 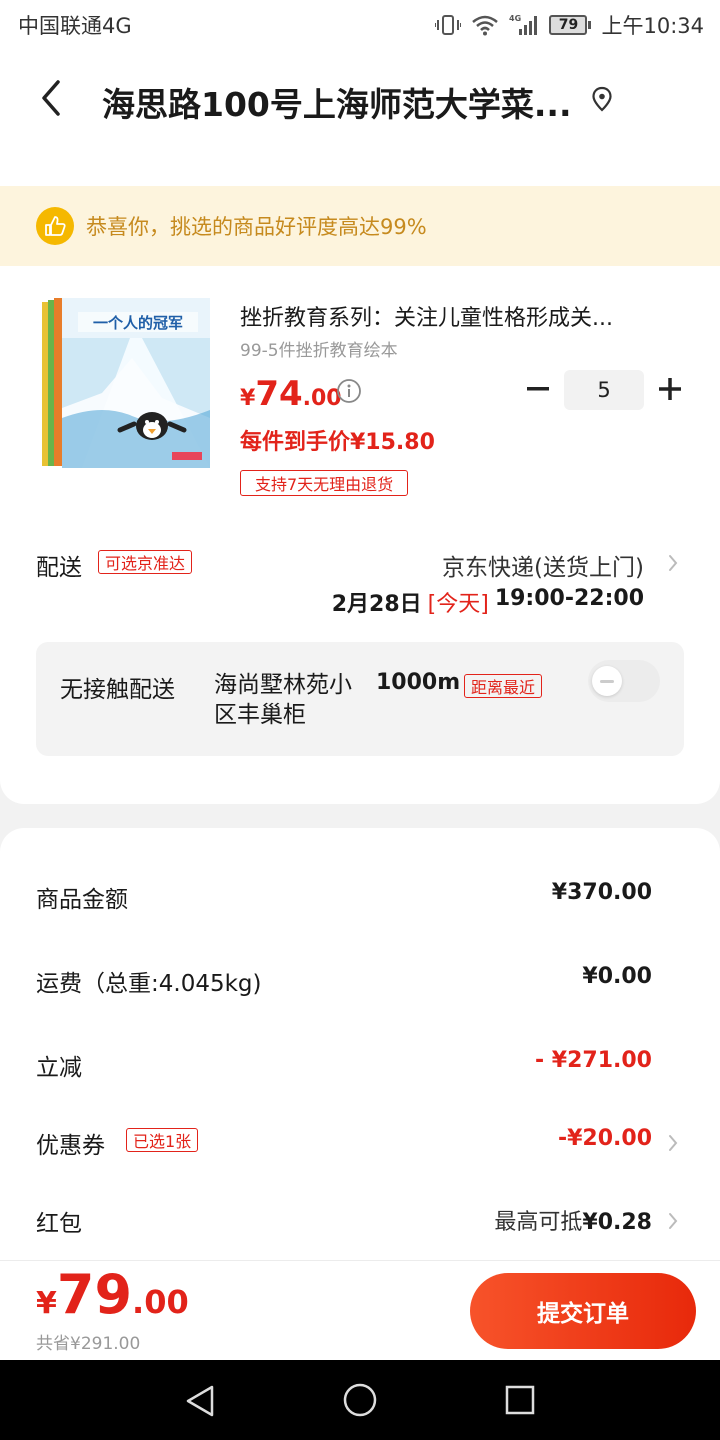 What do you see at coordinates (279, 394) in the screenshot?
I see `price-integer: 74` at bounding box center [279, 394].